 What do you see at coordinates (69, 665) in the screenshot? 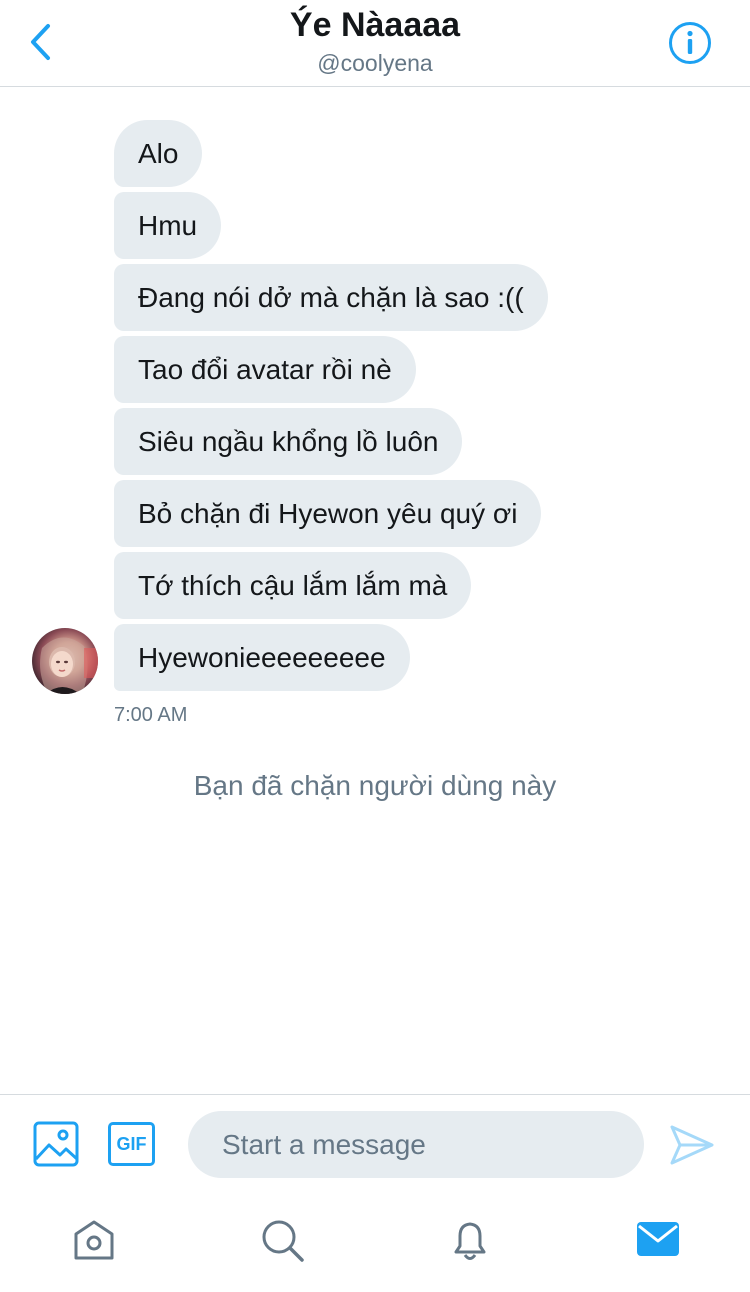
I see `avatar-photo` at bounding box center [69, 665].